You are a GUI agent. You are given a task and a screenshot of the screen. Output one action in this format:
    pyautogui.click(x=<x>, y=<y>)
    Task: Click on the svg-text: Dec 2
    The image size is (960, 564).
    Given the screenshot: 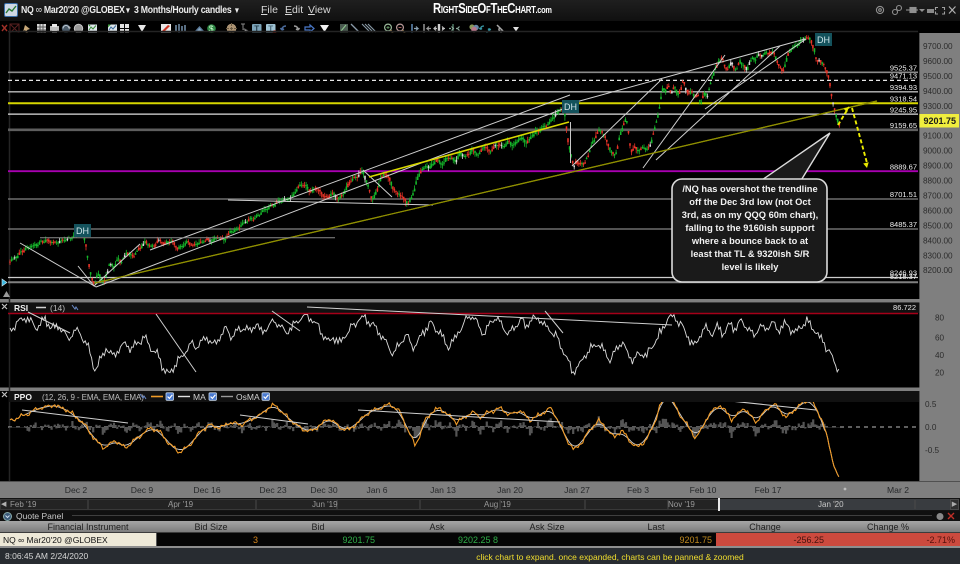 What is the action you would take?
    pyautogui.click(x=76, y=490)
    